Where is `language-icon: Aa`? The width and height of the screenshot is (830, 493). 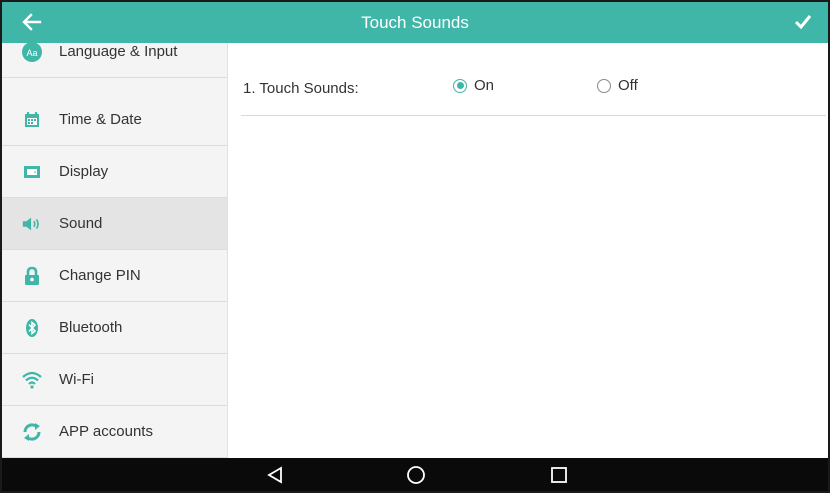
language-icon: Aa is located at coordinates (32, 53).